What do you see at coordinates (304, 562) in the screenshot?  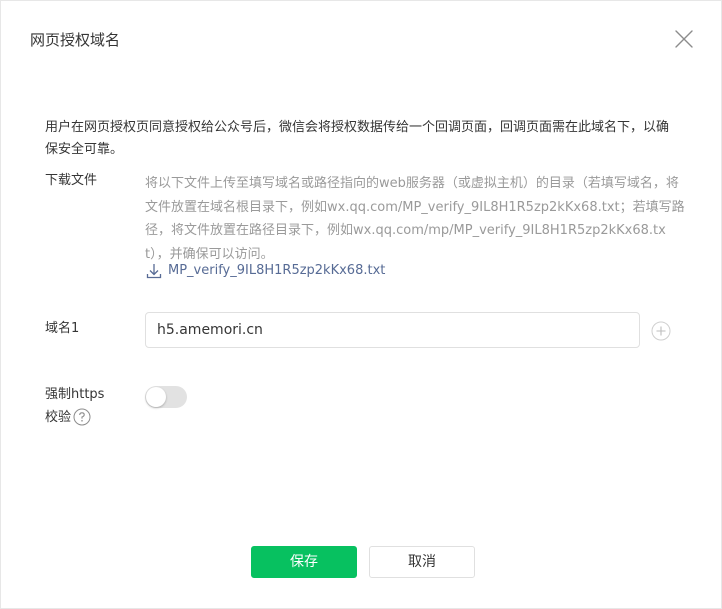 I see `save-button: 保存` at bounding box center [304, 562].